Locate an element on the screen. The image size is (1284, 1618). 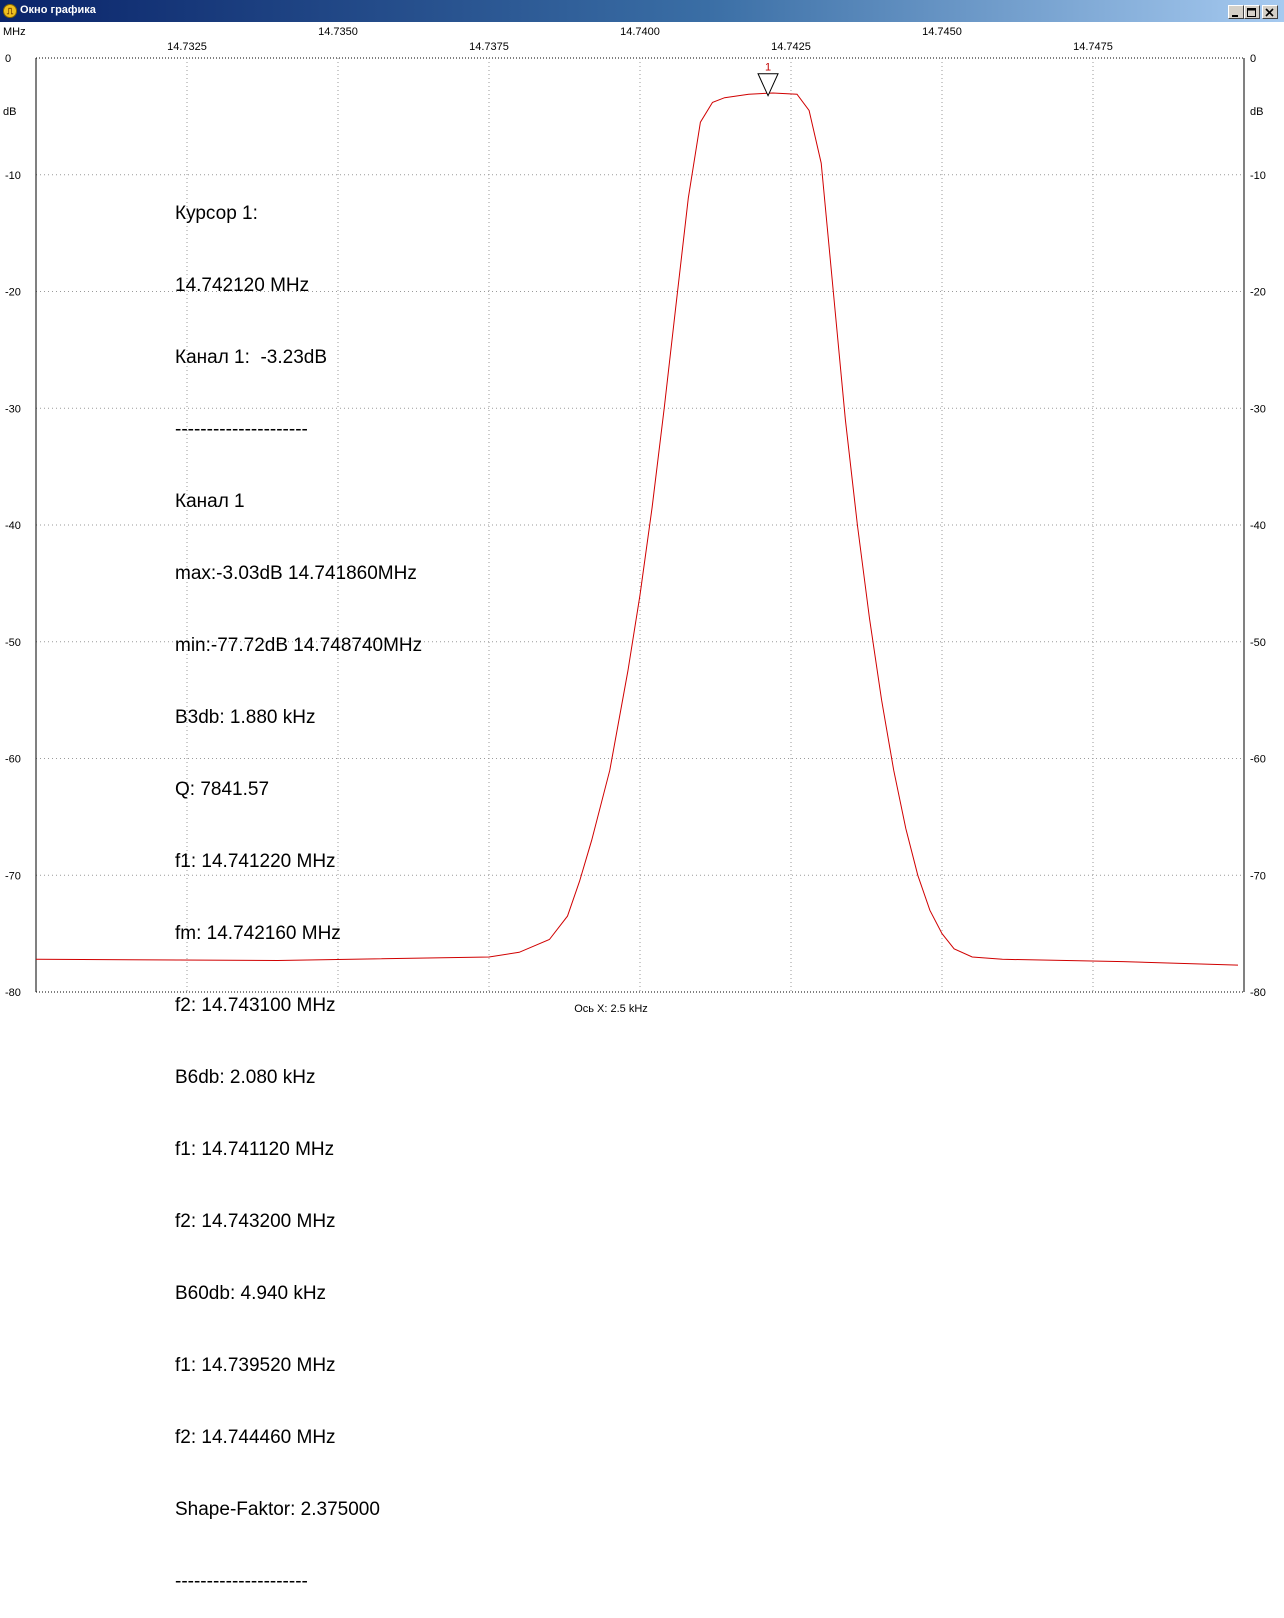
cursor-marker-number: 1 is located at coordinates (768, 68).